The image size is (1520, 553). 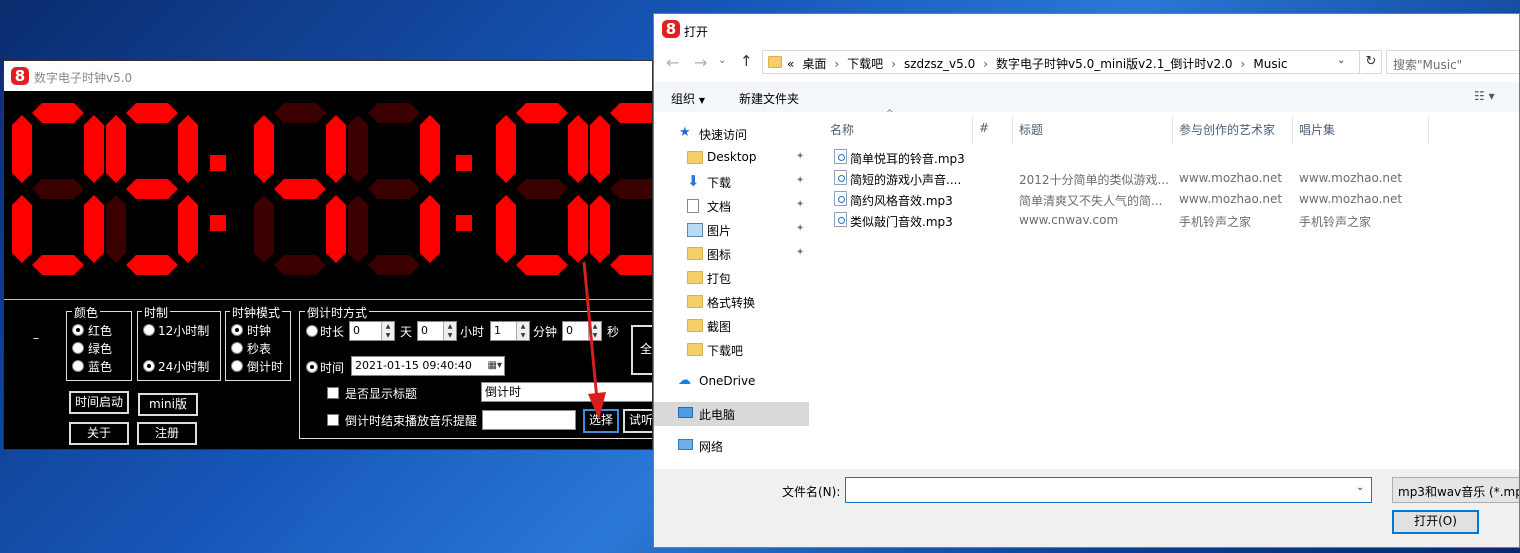 What do you see at coordinates (1270, 64) in the screenshot?
I see `breadcrumb-item: Music` at bounding box center [1270, 64].